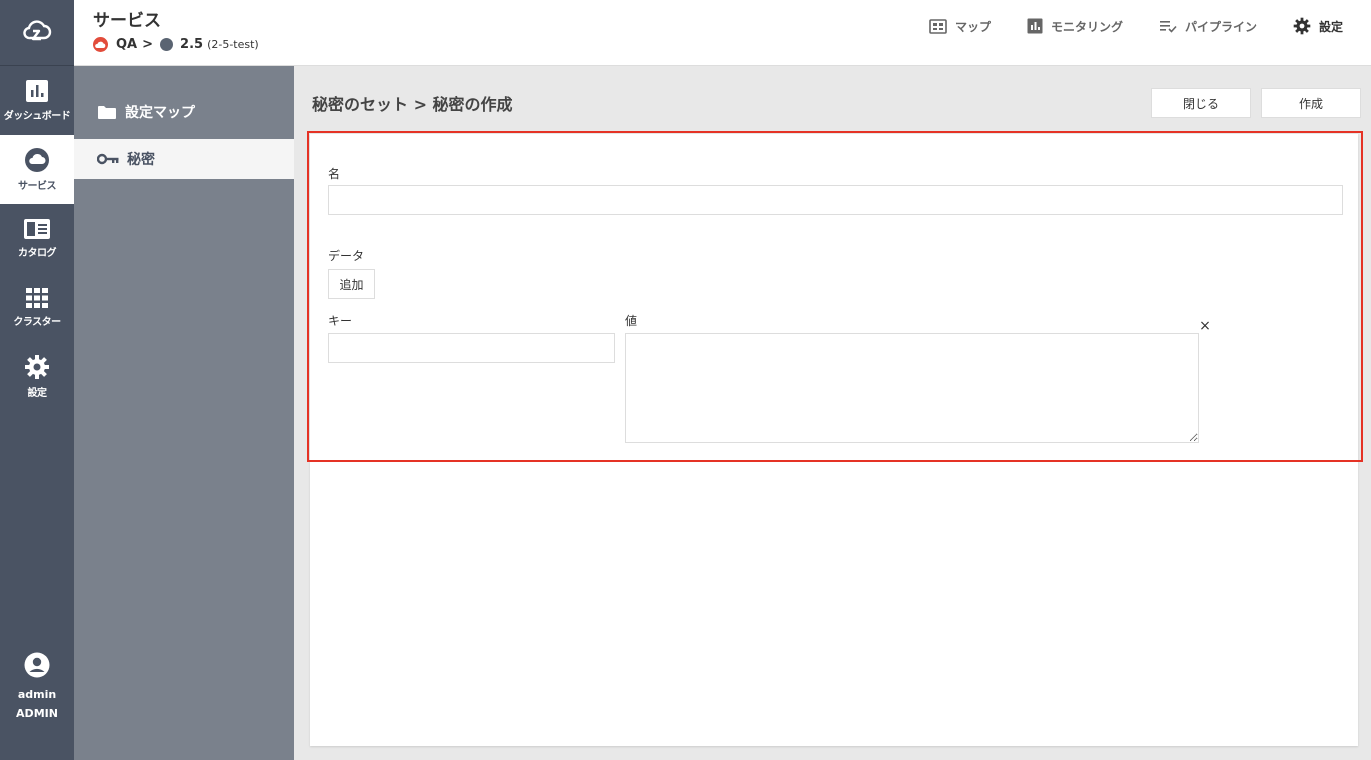 Image resolution: width=1371 pixels, height=760 pixels. I want to click on key-icon, so click(108, 159).